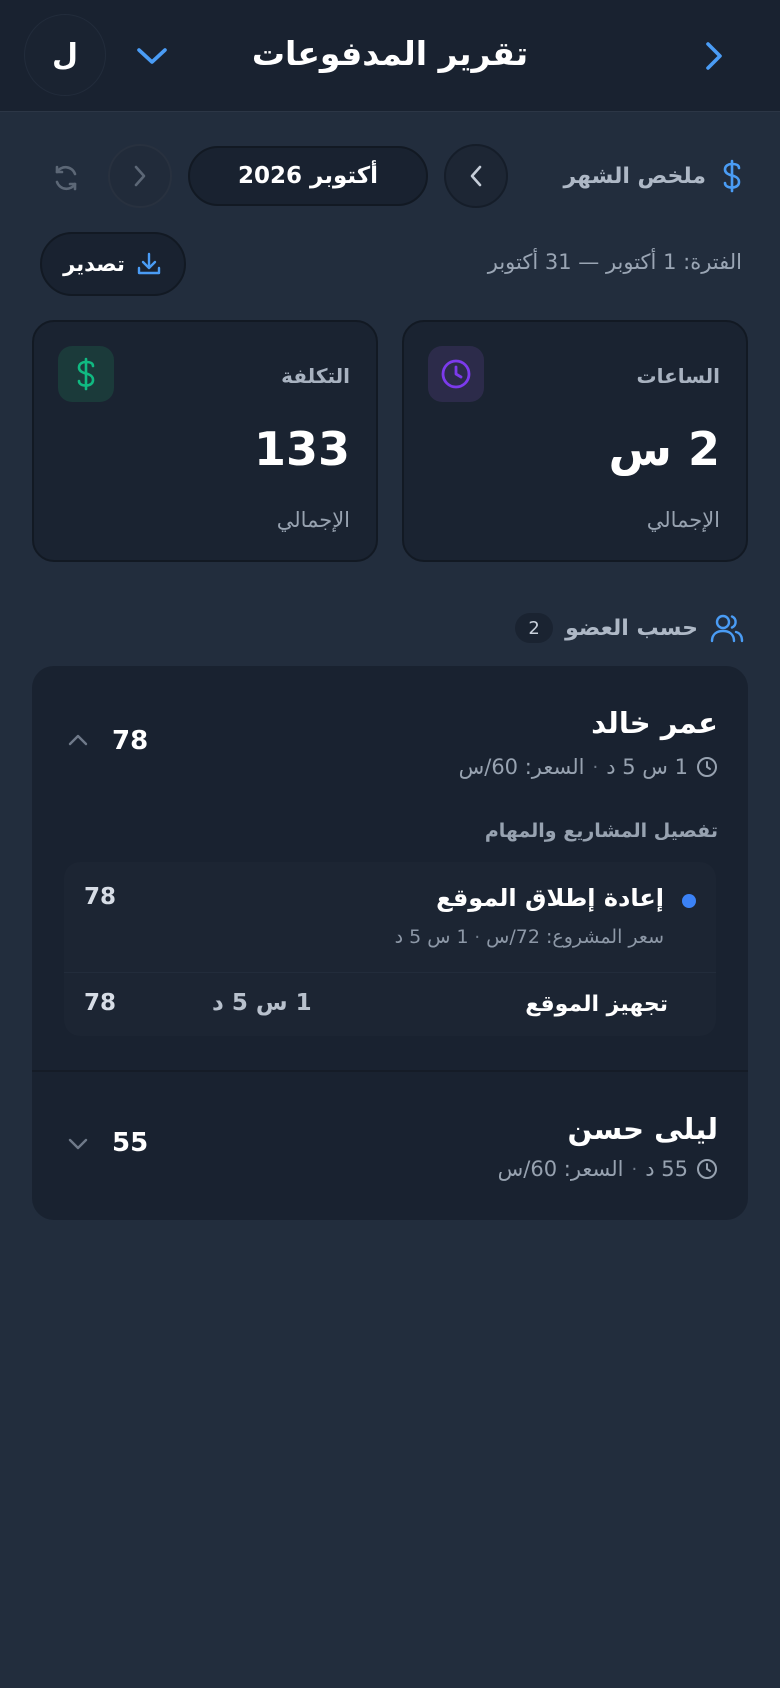 This screenshot has height=1688, width=780. Describe the element at coordinates (94, 264) in the screenshot. I see `export-label: تصدير` at that location.